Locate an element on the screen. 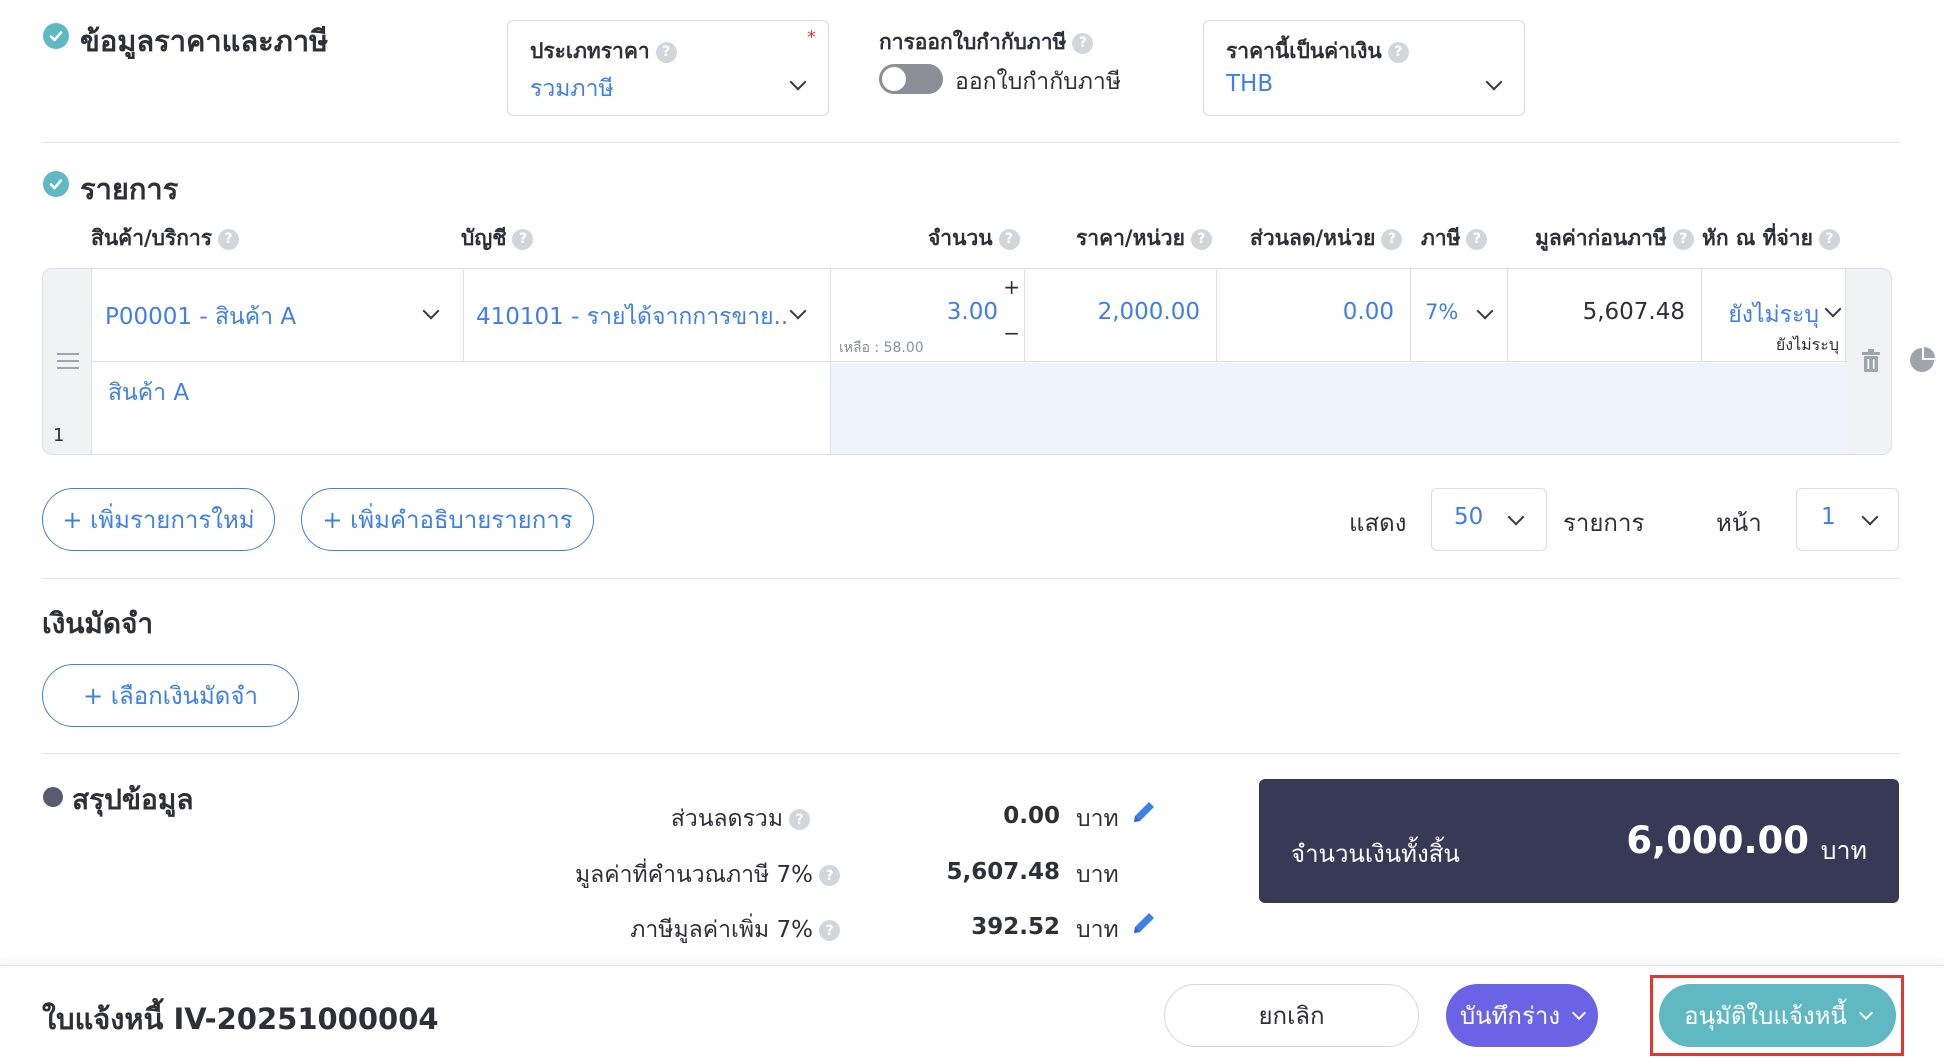 The image size is (1944, 1058). page-value: 1 is located at coordinates (1828, 517).